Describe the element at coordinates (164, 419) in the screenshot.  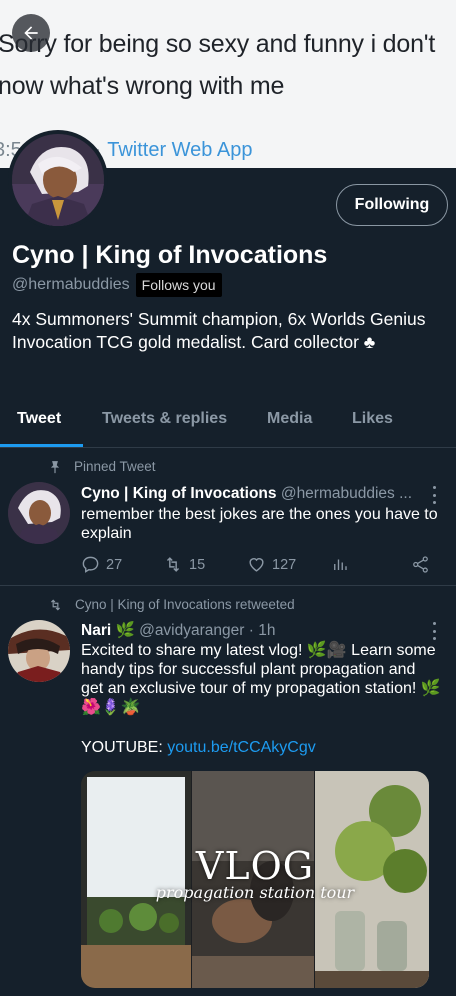
I see `tab-tweets-and-replies: Tweets & replies` at that location.